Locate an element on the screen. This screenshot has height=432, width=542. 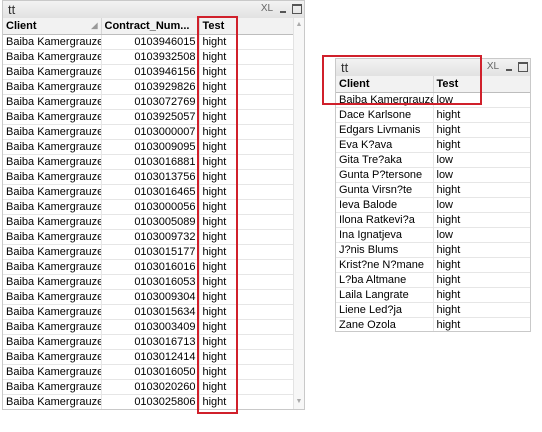
table-cell: J?nis Blums is located at coordinates (385, 250).